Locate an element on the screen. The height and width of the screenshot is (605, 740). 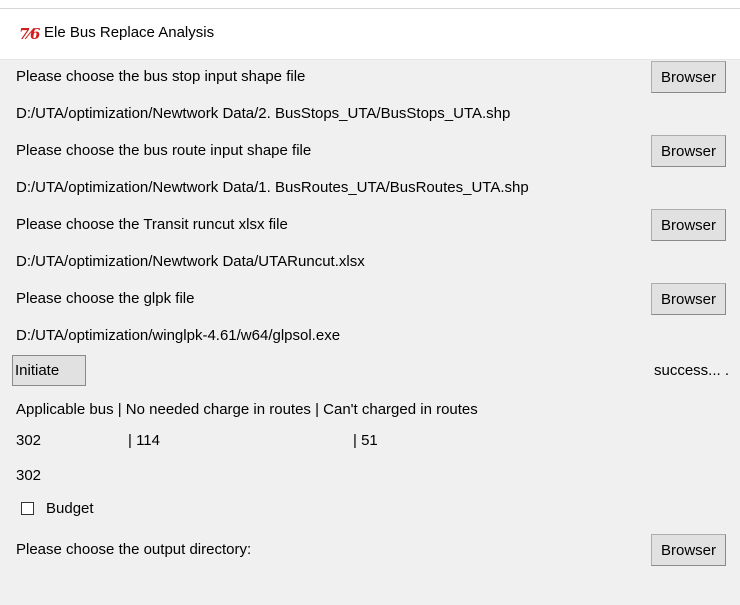
no-charge-value: | 114 is located at coordinates (144, 440).